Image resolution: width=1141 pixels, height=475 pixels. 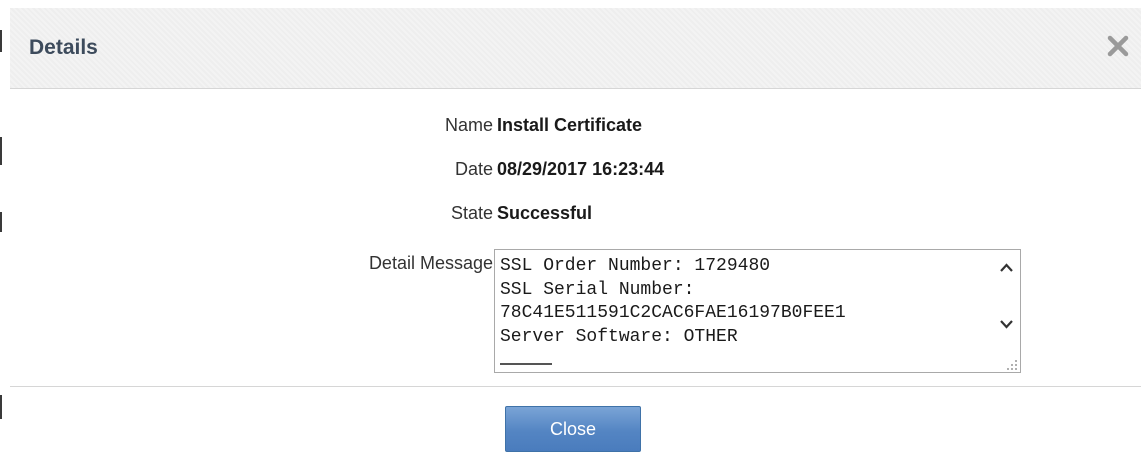 I want to click on scroll-up-icon, so click(x=1006, y=268).